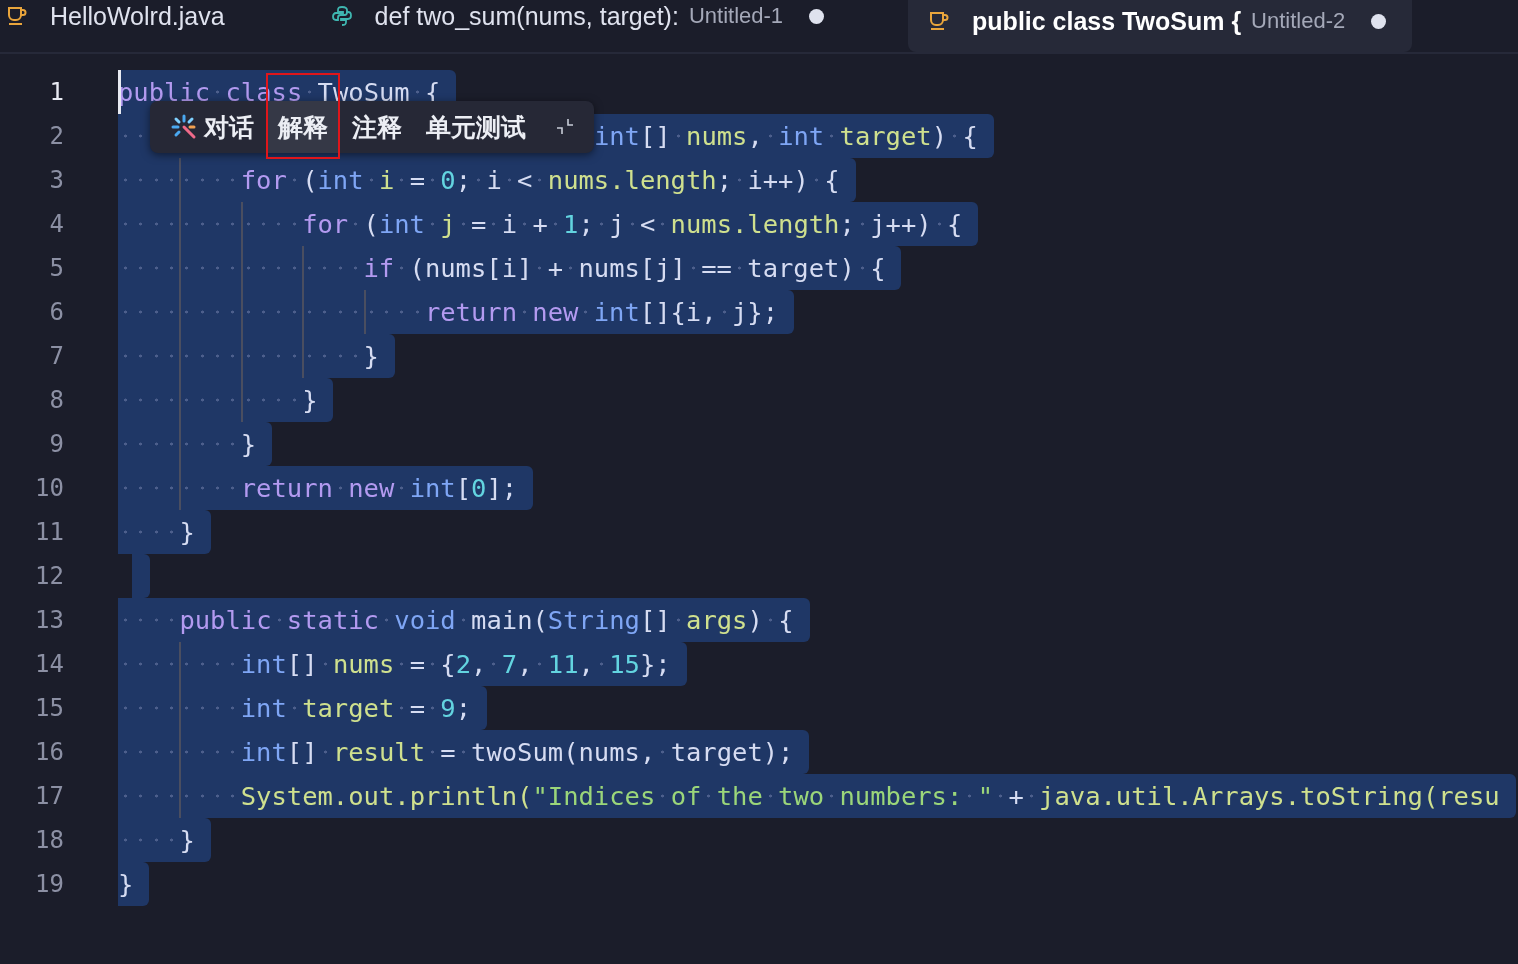 The image size is (1518, 964). Describe the element at coordinates (56, 312) in the screenshot. I see `line-number: 6` at that location.